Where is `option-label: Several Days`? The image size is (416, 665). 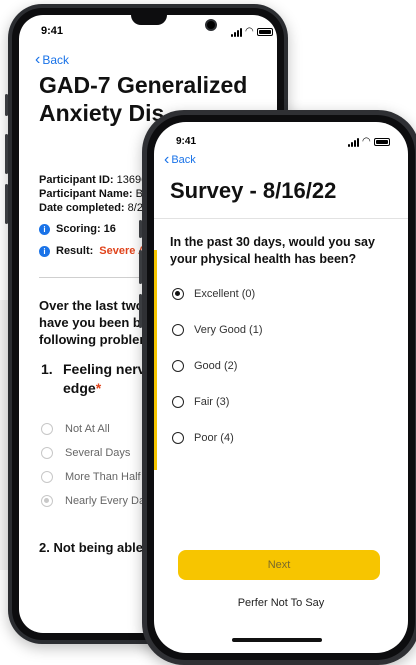 option-label: Several Days is located at coordinates (98, 453).